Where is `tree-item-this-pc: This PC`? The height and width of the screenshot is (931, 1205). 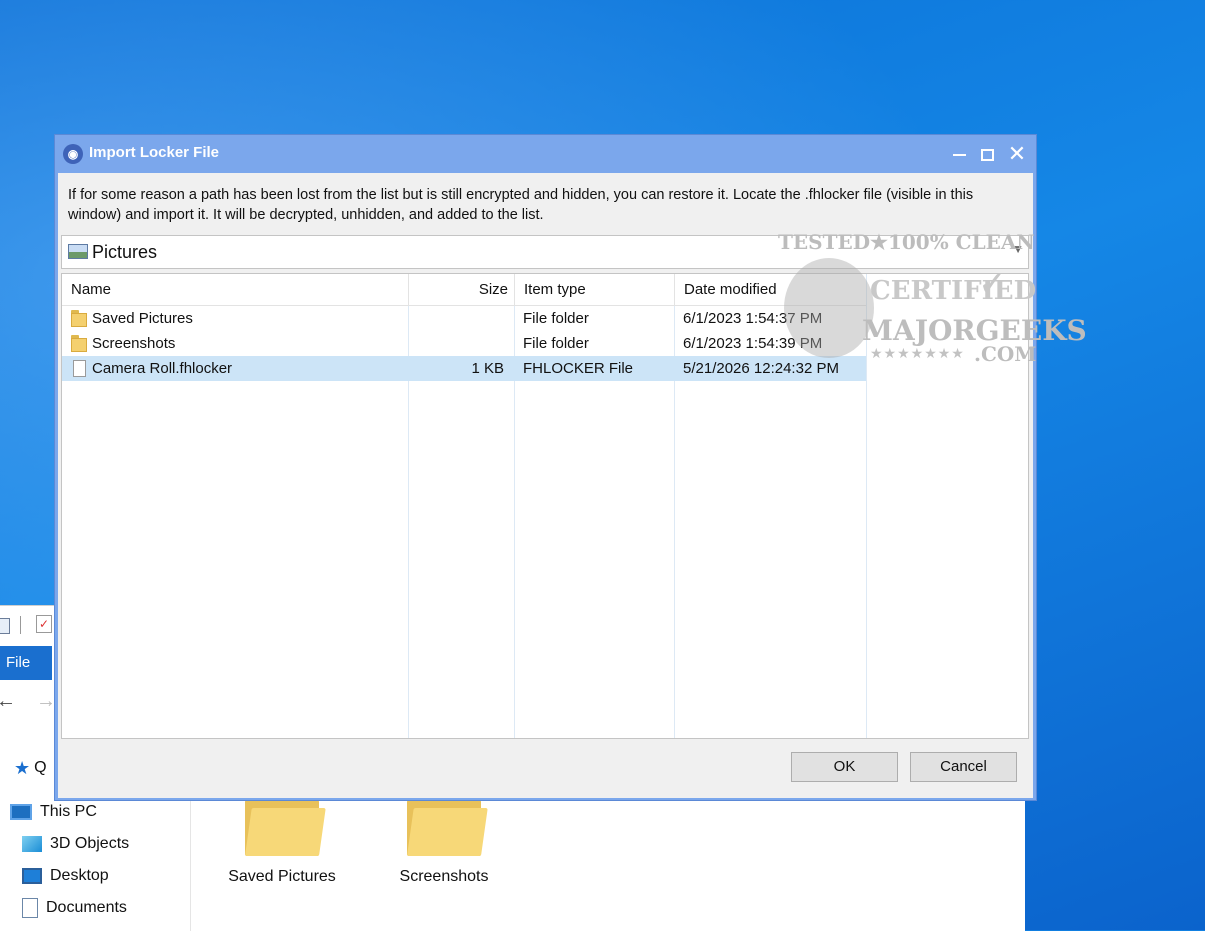 tree-item-this-pc: This PC is located at coordinates (53, 812).